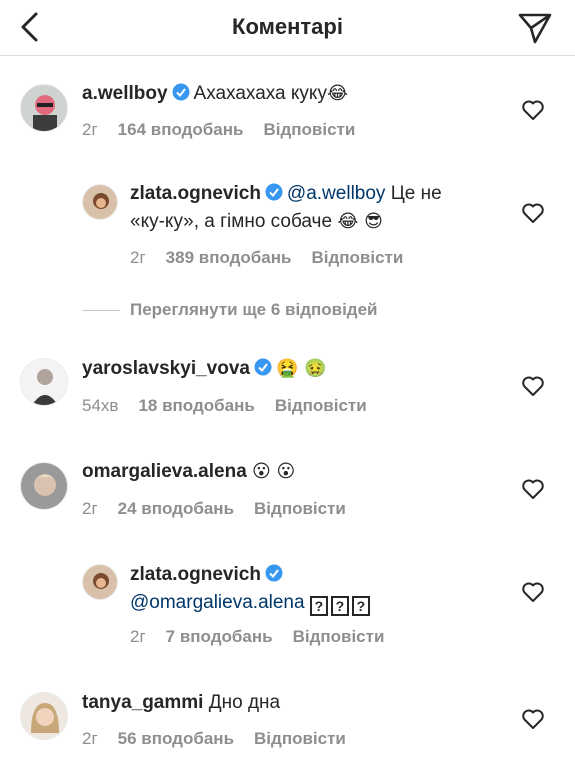 The image size is (575, 768). I want to click on likes-count: 56 вподобань, so click(176, 738).